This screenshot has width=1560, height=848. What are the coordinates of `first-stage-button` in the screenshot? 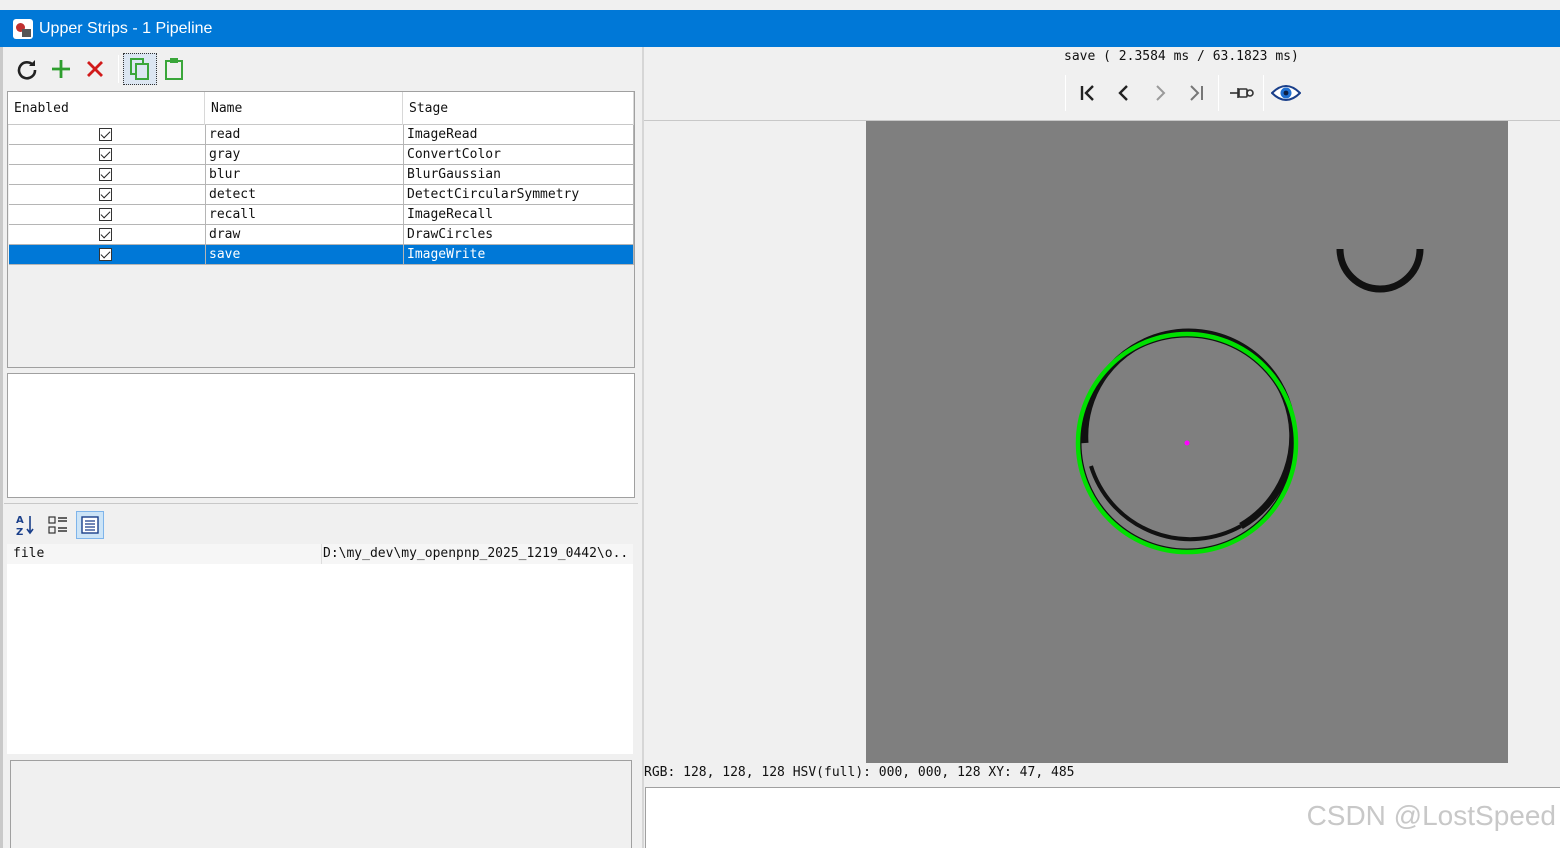 It's located at (1088, 93).